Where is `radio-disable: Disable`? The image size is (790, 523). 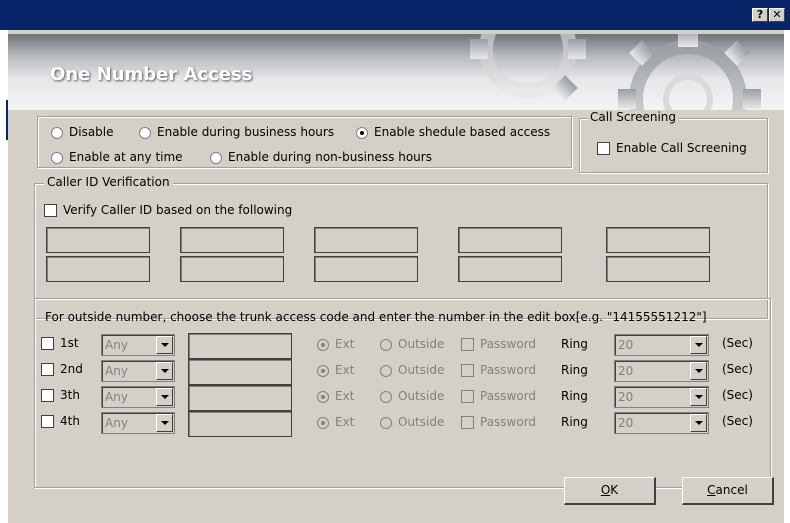
radio-disable: Disable is located at coordinates (82, 132).